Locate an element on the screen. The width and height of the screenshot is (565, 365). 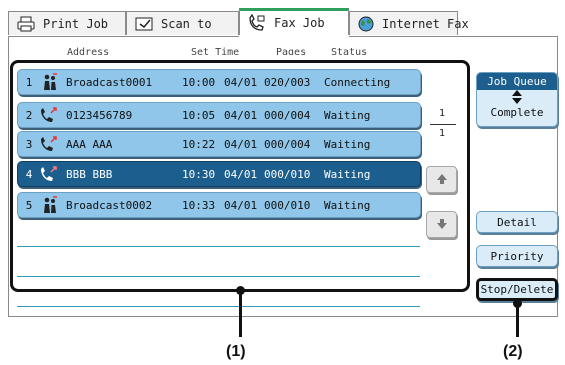
scroll-down-button is located at coordinates (441, 224).